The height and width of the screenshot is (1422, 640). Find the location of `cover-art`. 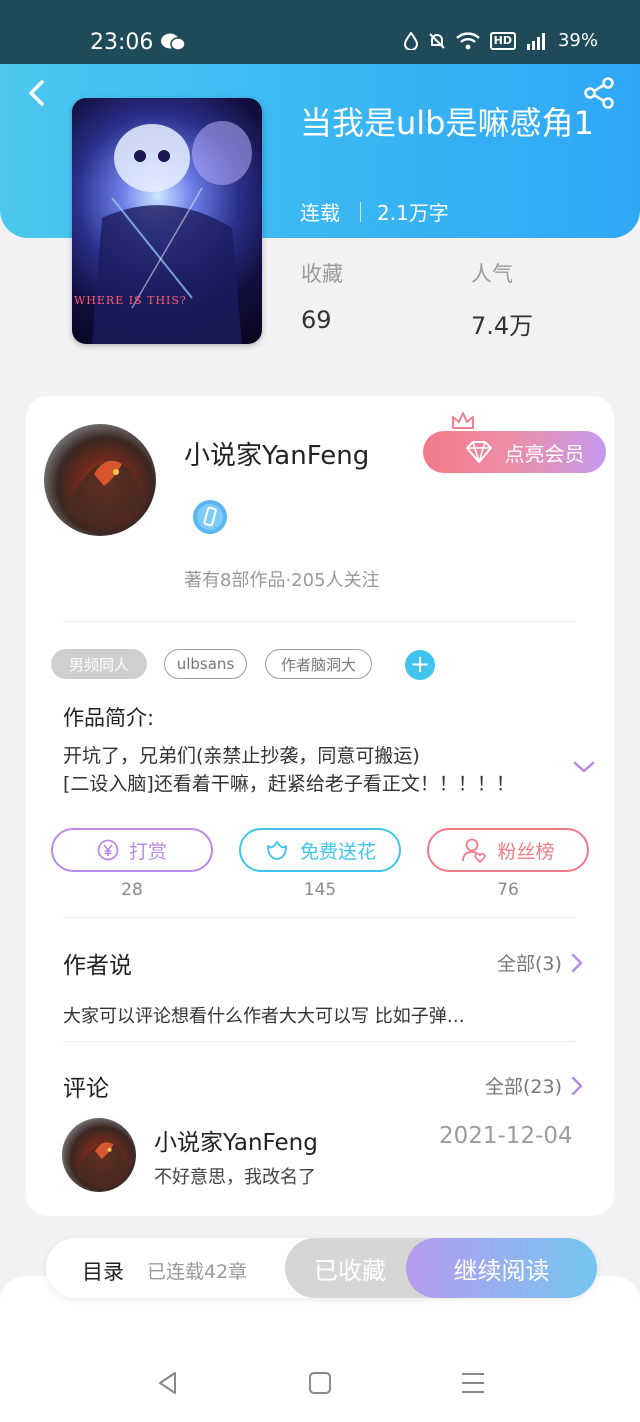

cover-art is located at coordinates (172, 232).